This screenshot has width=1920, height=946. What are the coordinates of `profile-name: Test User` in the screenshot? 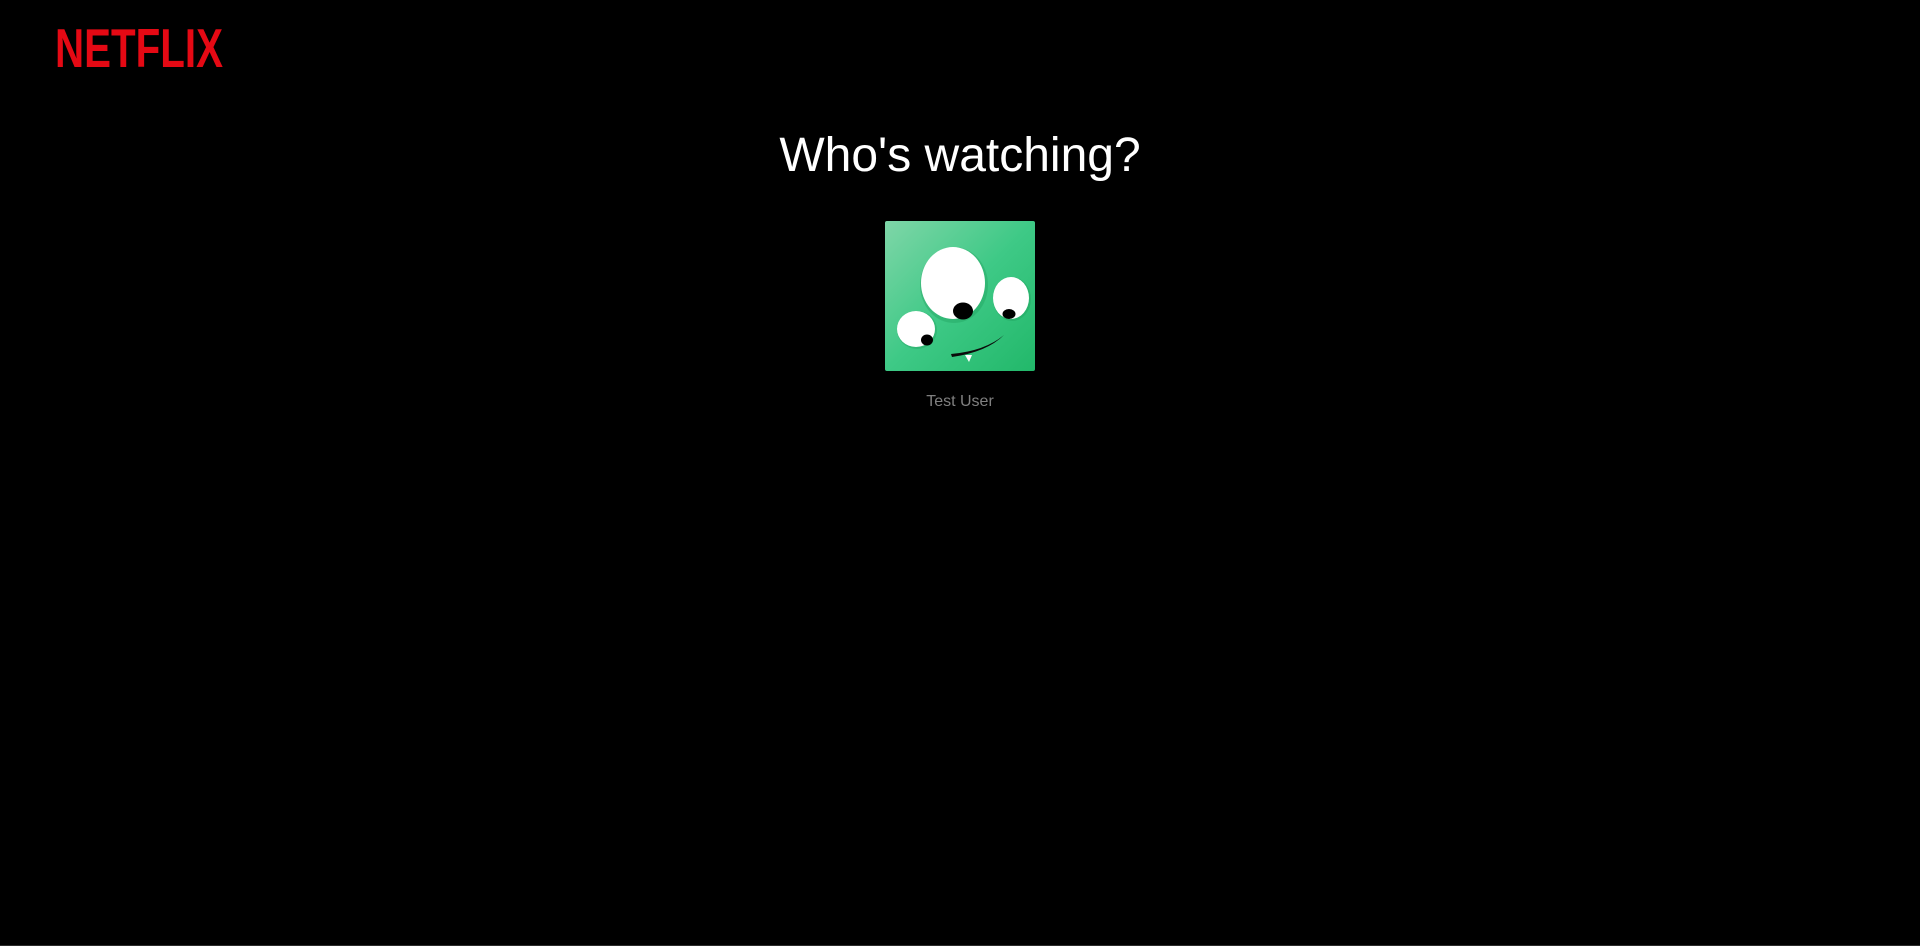 It's located at (960, 402).